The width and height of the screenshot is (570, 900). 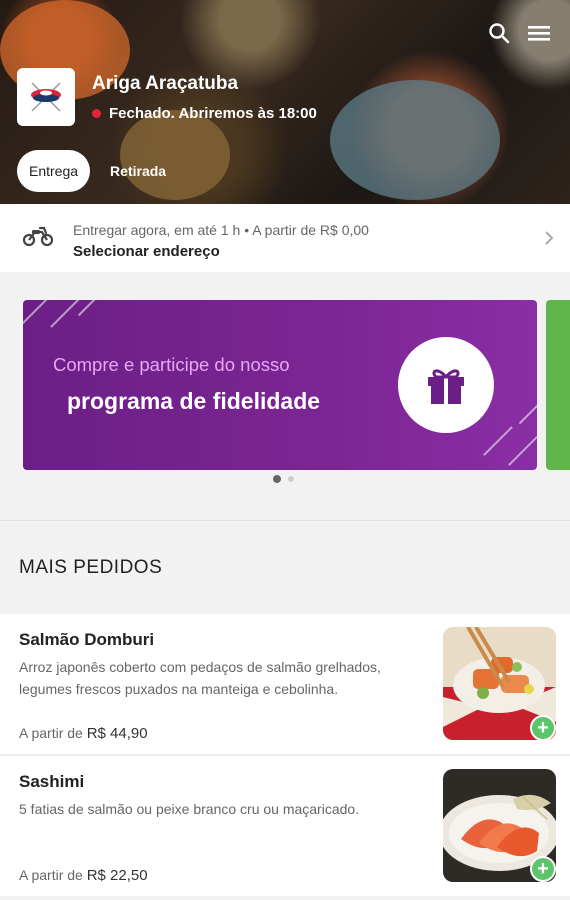 What do you see at coordinates (277, 479) in the screenshot?
I see `carousel-dot-active` at bounding box center [277, 479].